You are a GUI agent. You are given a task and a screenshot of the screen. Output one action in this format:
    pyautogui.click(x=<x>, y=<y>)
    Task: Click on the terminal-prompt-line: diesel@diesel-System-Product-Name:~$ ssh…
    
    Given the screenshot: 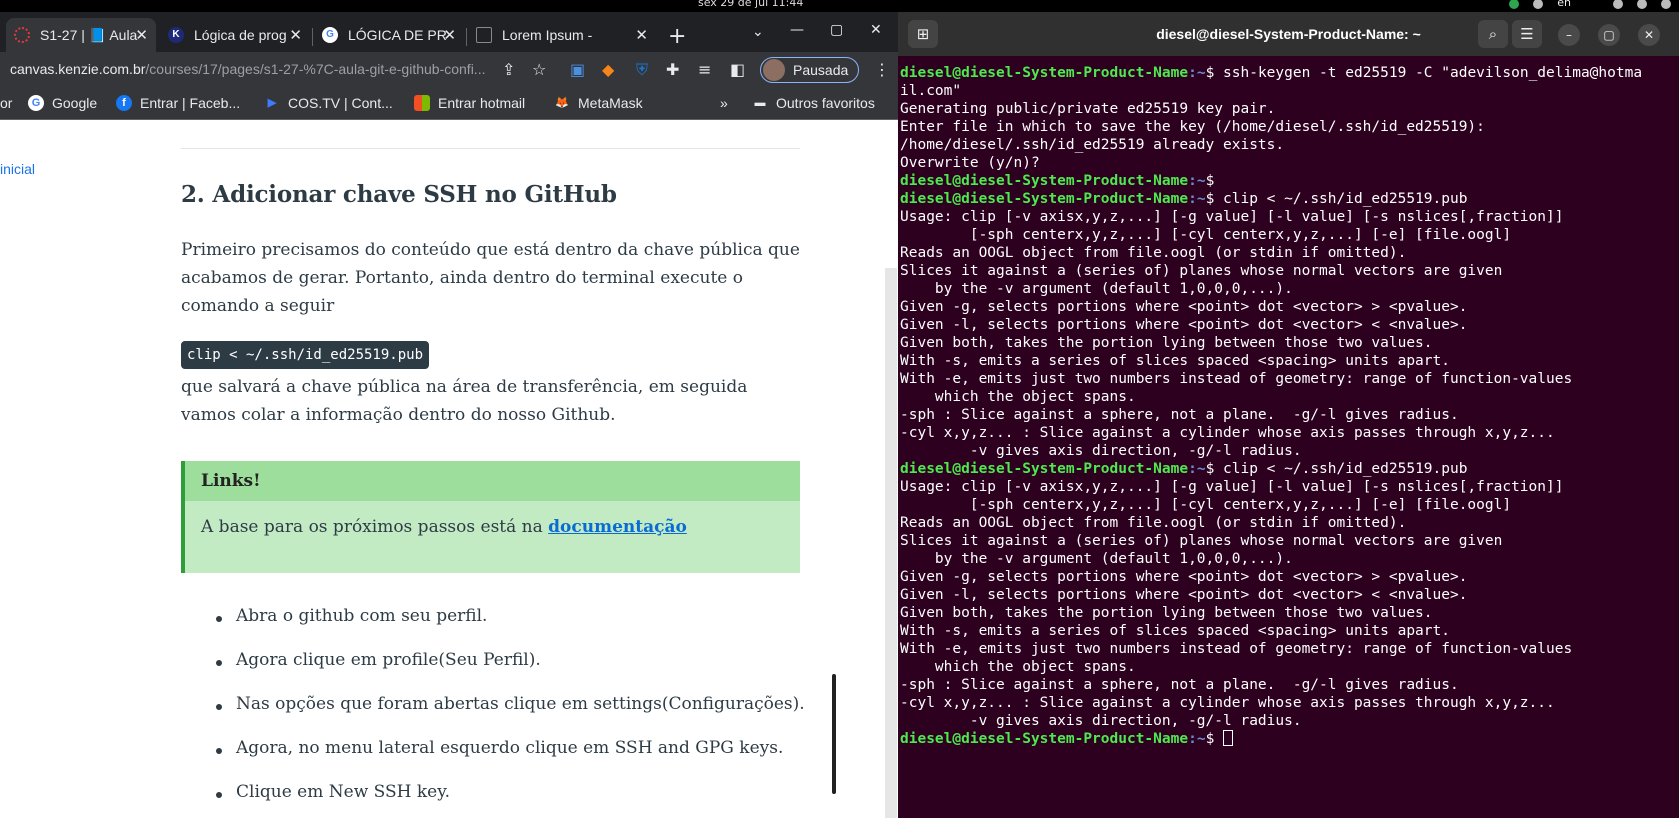 What is the action you would take?
    pyautogui.click(x=1289, y=73)
    